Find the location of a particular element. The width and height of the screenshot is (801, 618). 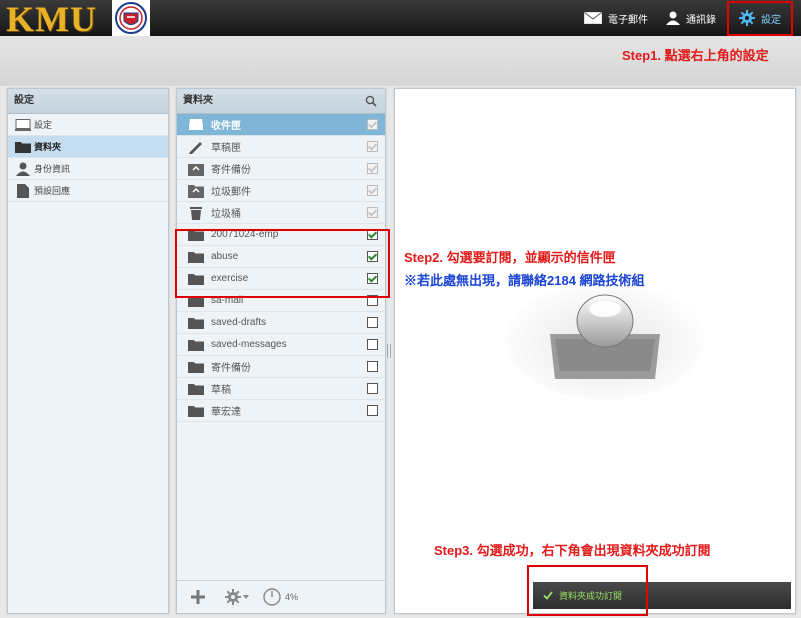

folder-row: 垃圾郵件 is located at coordinates (281, 191).